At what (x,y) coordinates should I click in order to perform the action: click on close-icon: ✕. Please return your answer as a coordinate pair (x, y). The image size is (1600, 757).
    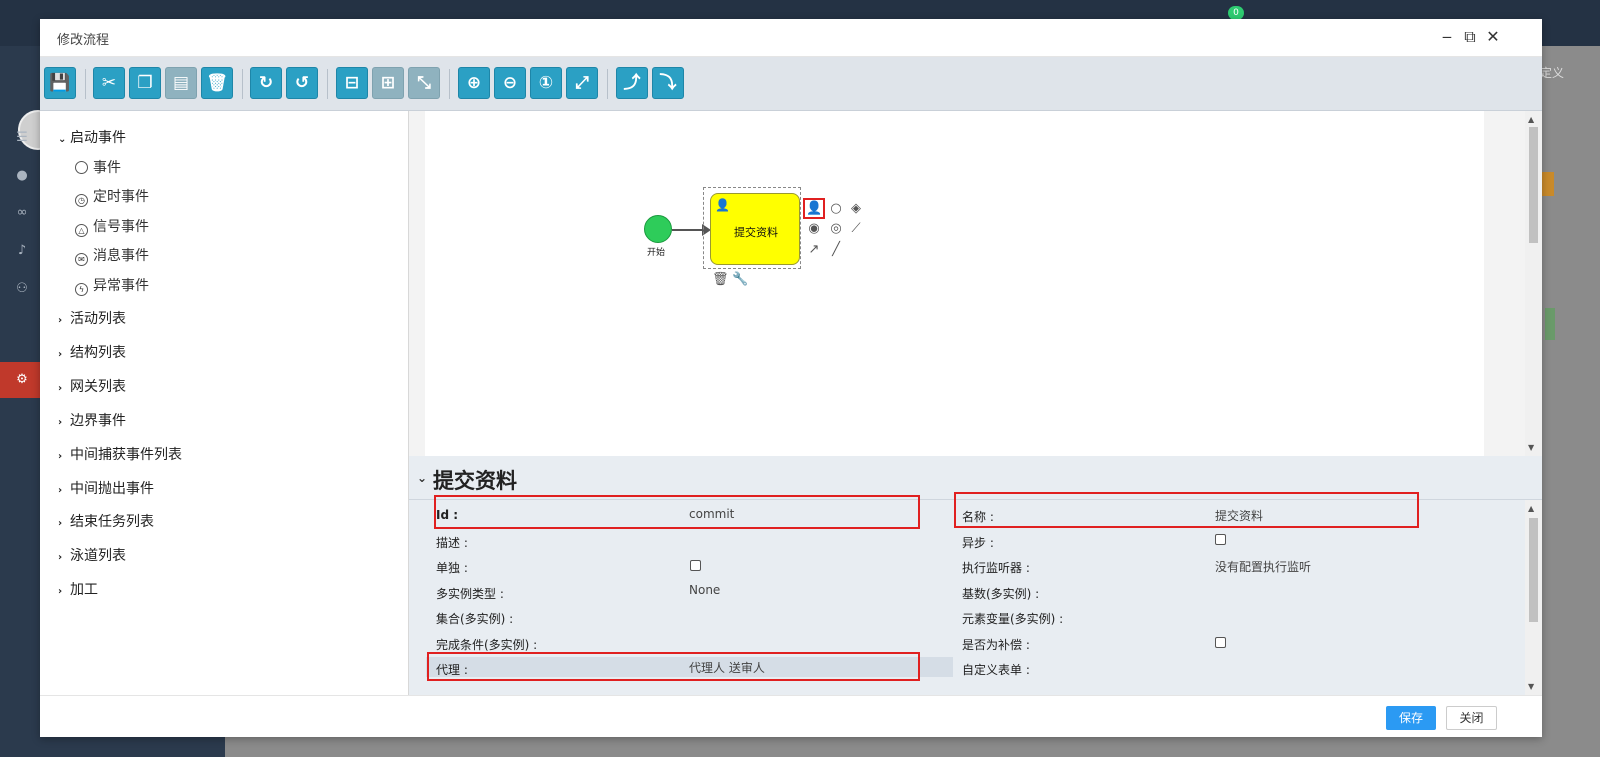
    Looking at the image, I should click on (1493, 37).